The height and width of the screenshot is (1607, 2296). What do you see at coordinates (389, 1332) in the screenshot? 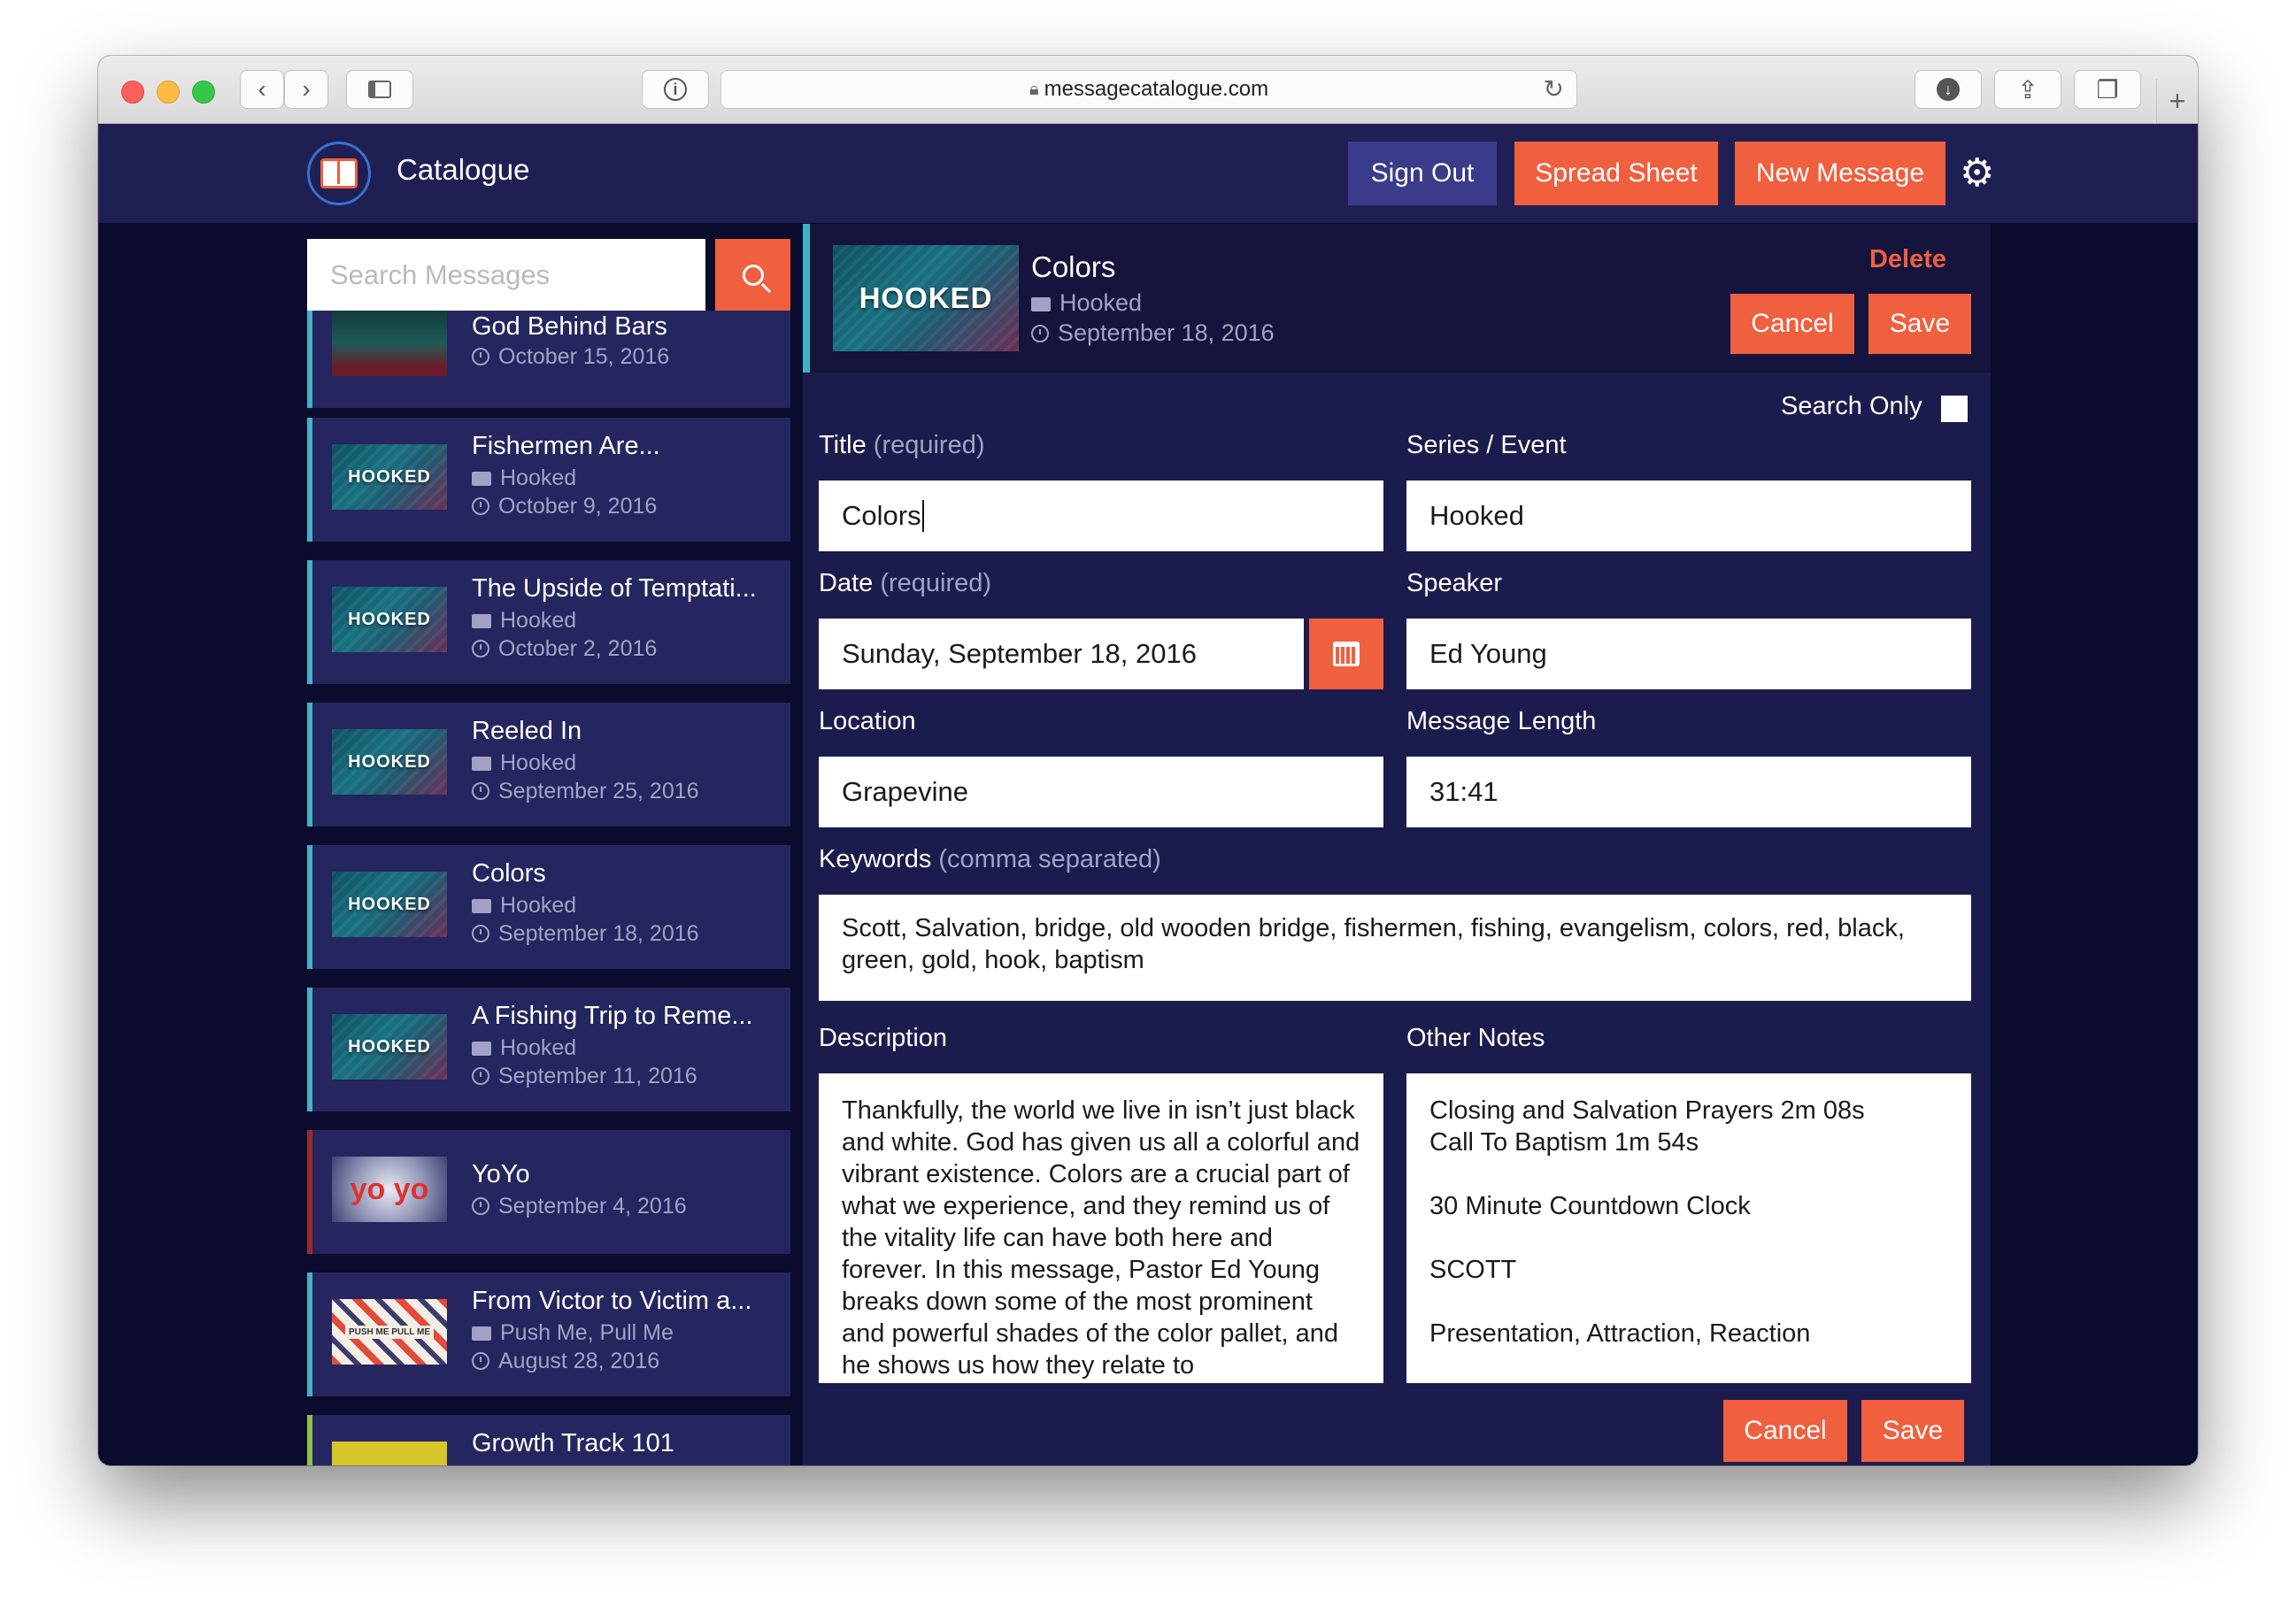
I see `thumbnail: PUSH ME PULL ME` at bounding box center [389, 1332].